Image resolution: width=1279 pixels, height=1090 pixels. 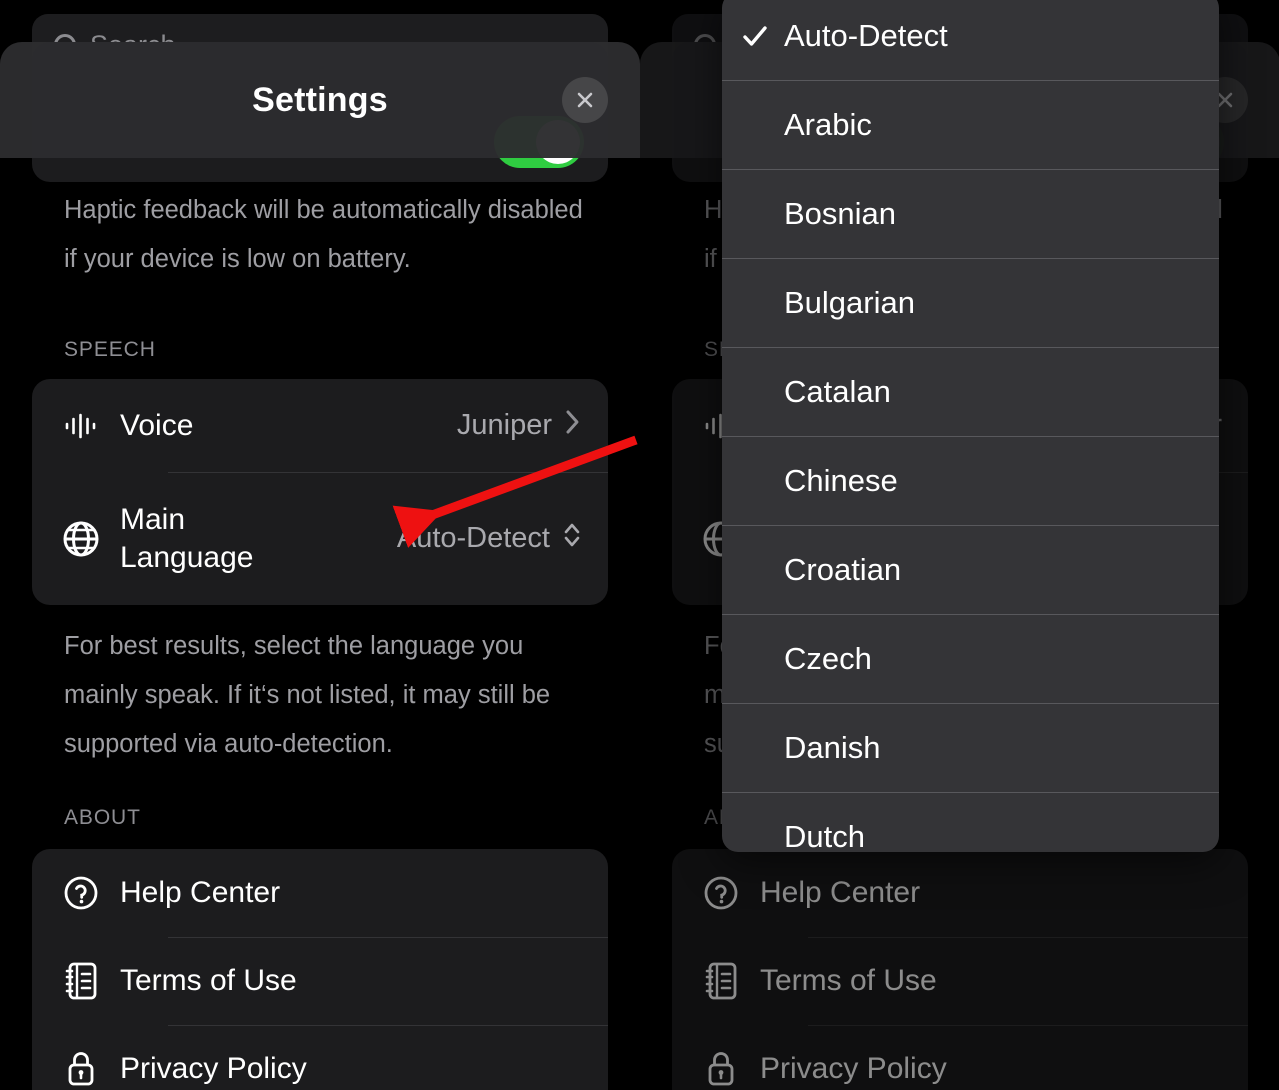 I want to click on dropdown-option-label: Croatian, so click(x=843, y=569).